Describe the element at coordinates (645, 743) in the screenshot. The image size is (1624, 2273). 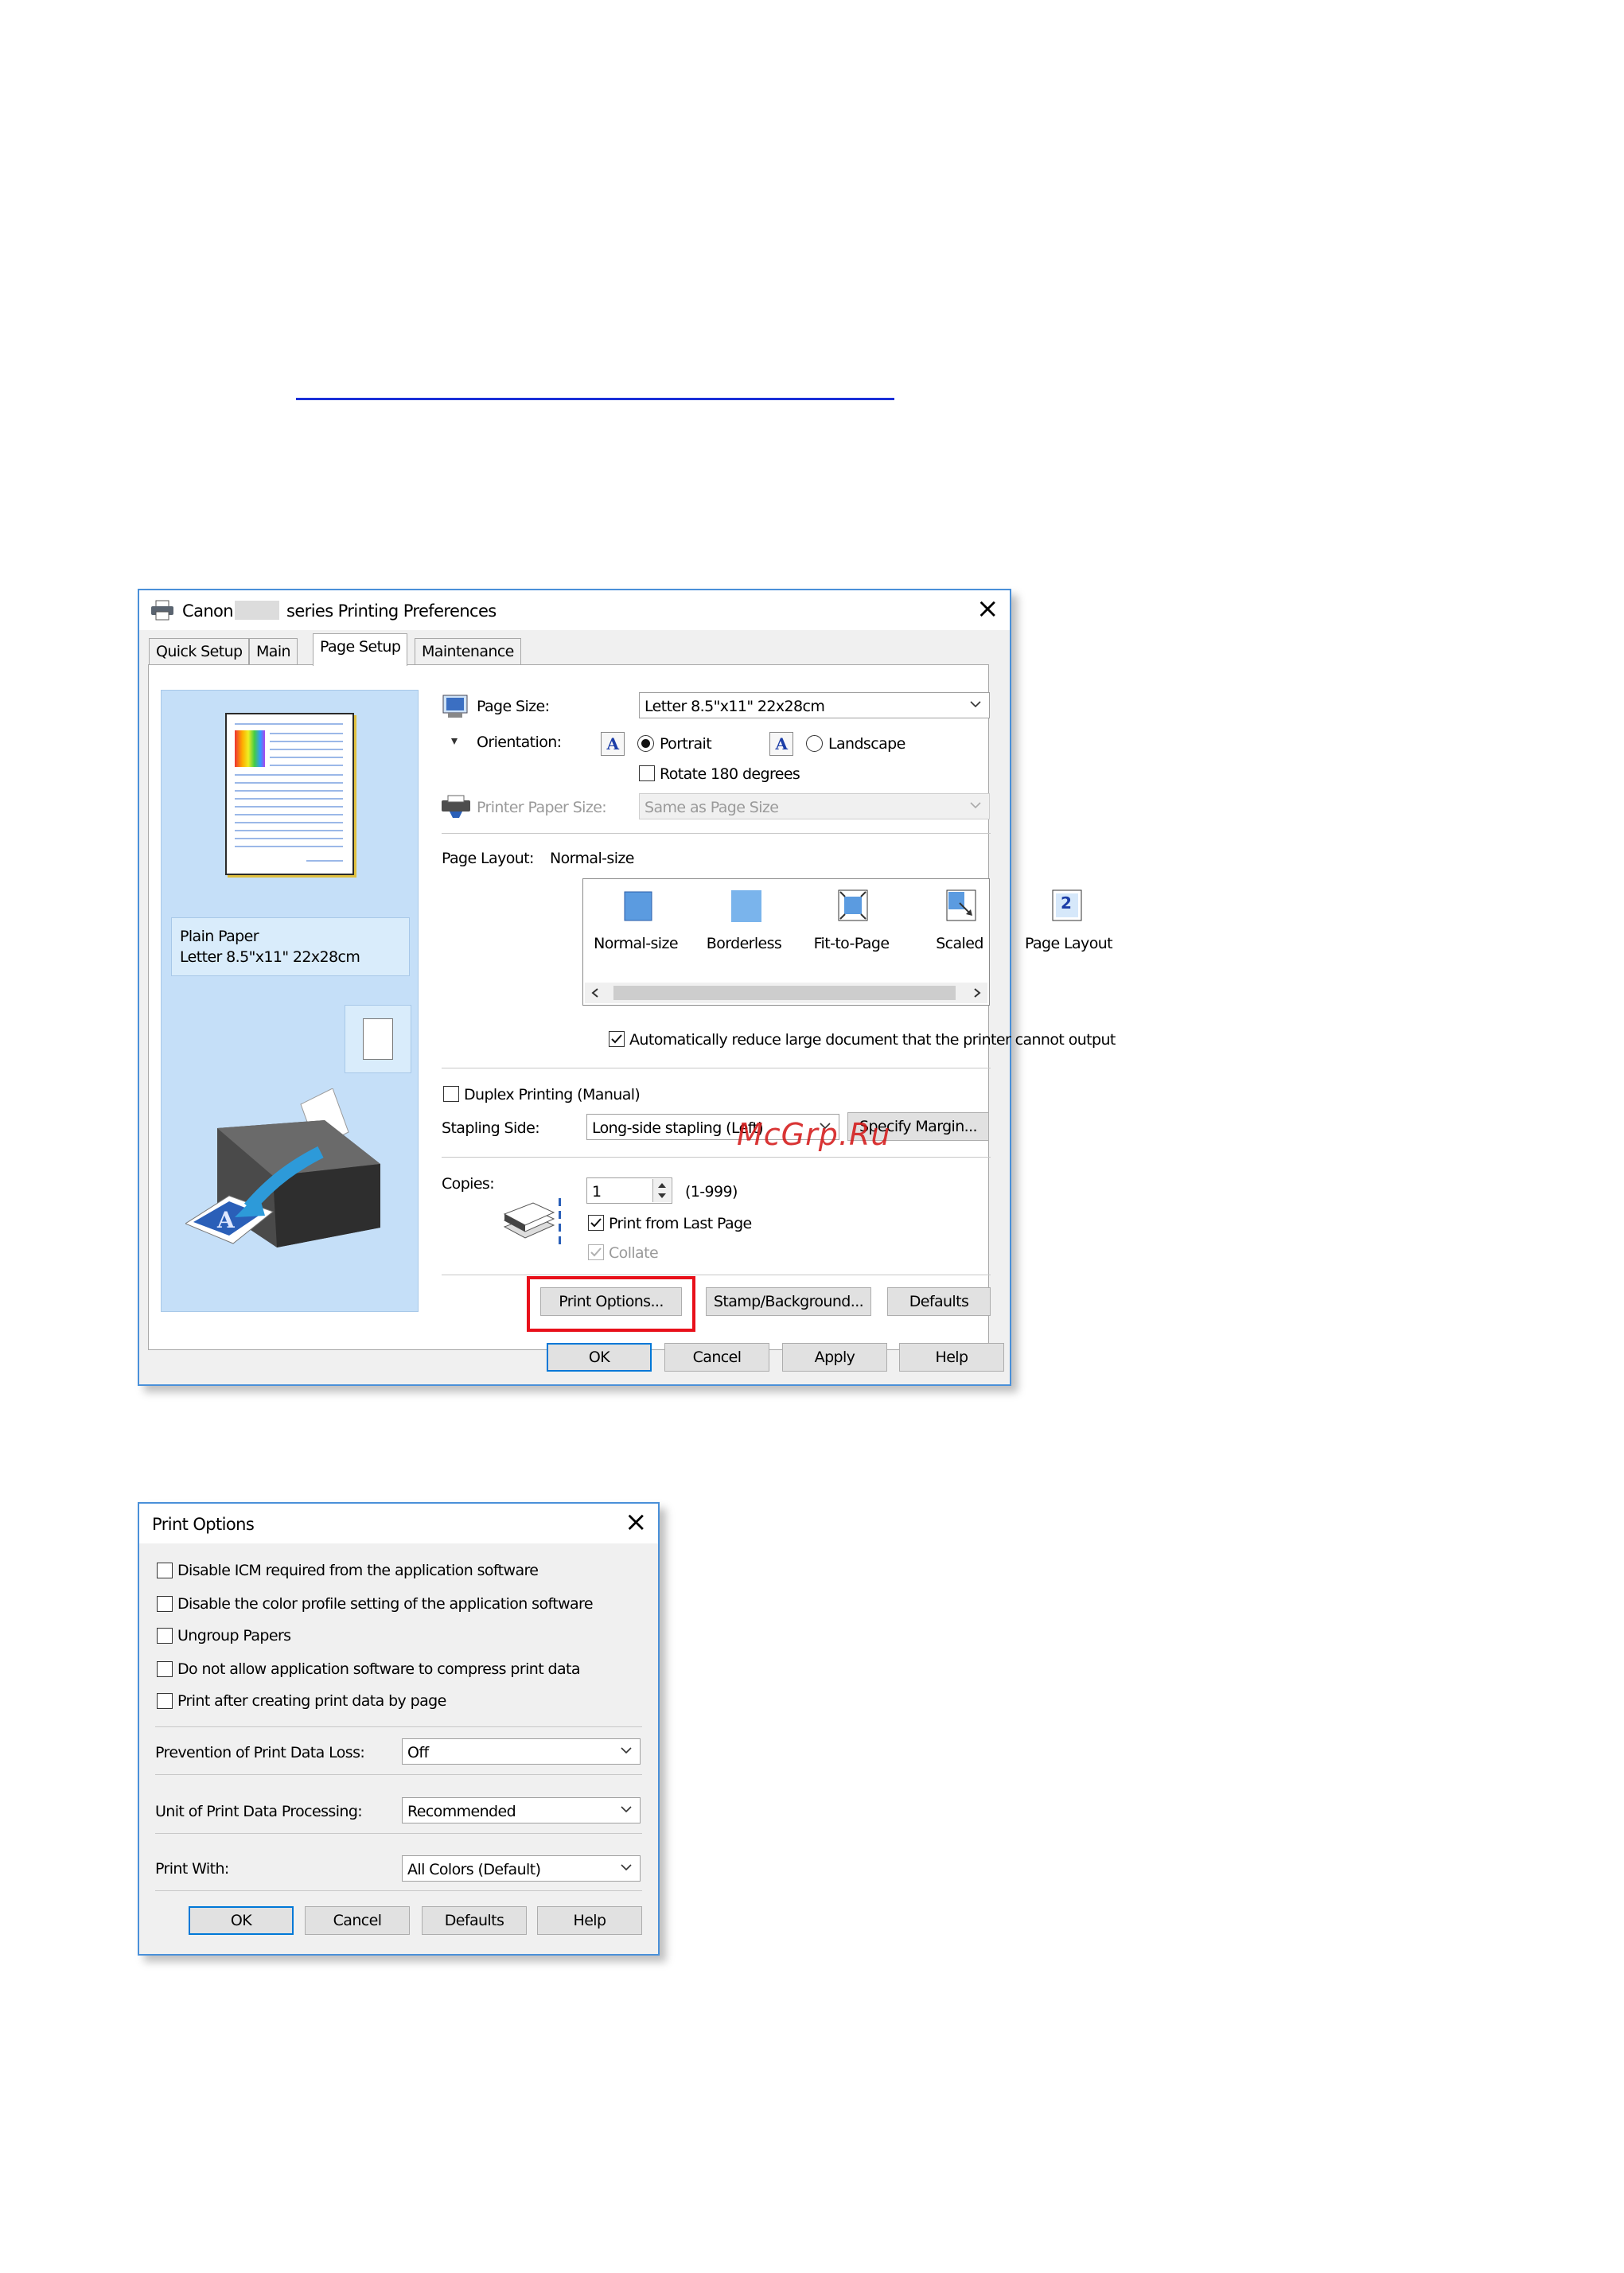
I see `portrait-radio` at that location.